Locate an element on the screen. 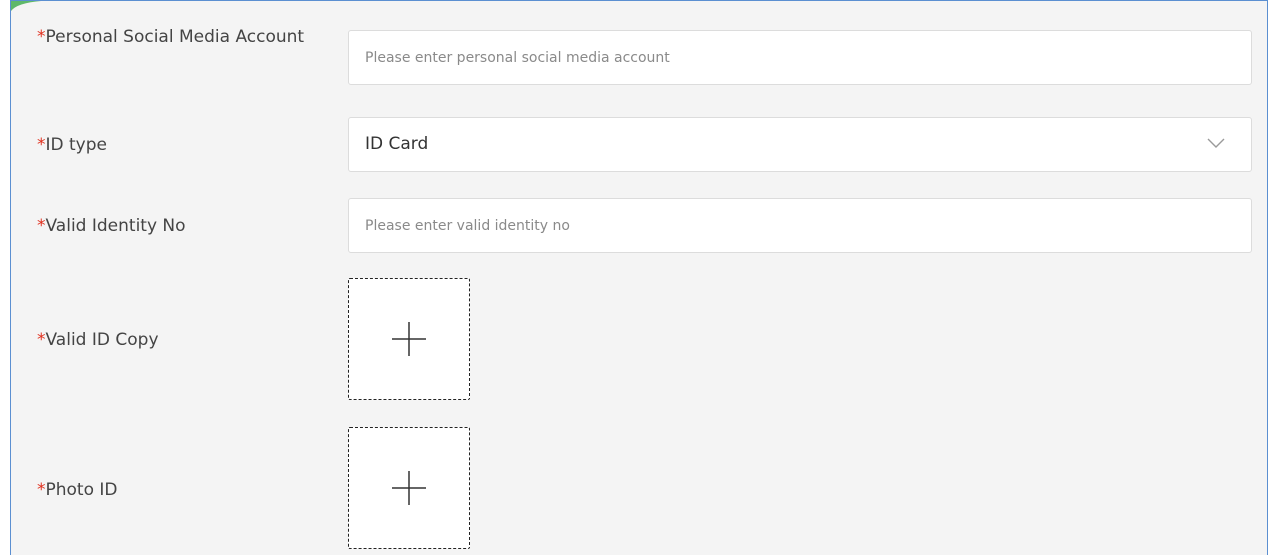  identity-no-label-text: Valid Identity No is located at coordinates (115, 226).